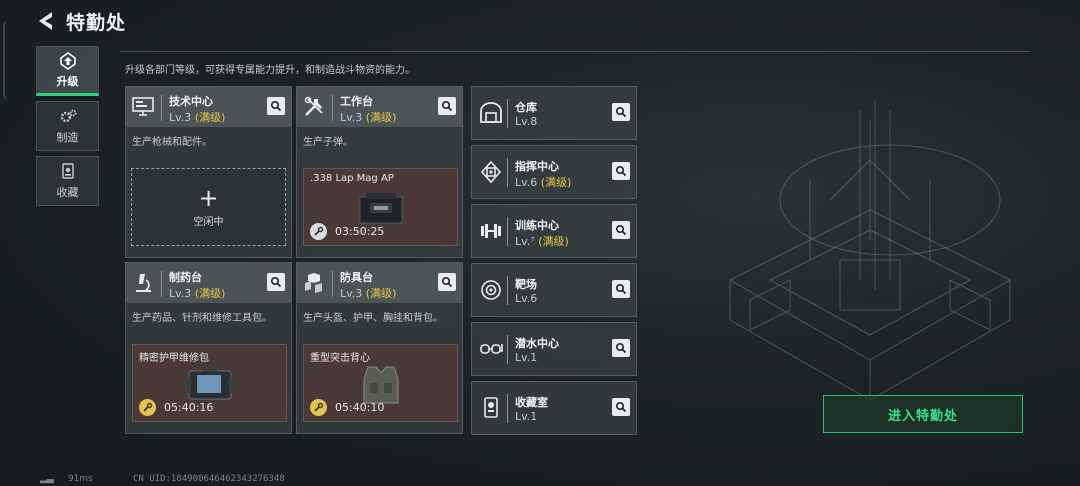  What do you see at coordinates (67, 60) in the screenshot?
I see `upgrade-icon` at bounding box center [67, 60].